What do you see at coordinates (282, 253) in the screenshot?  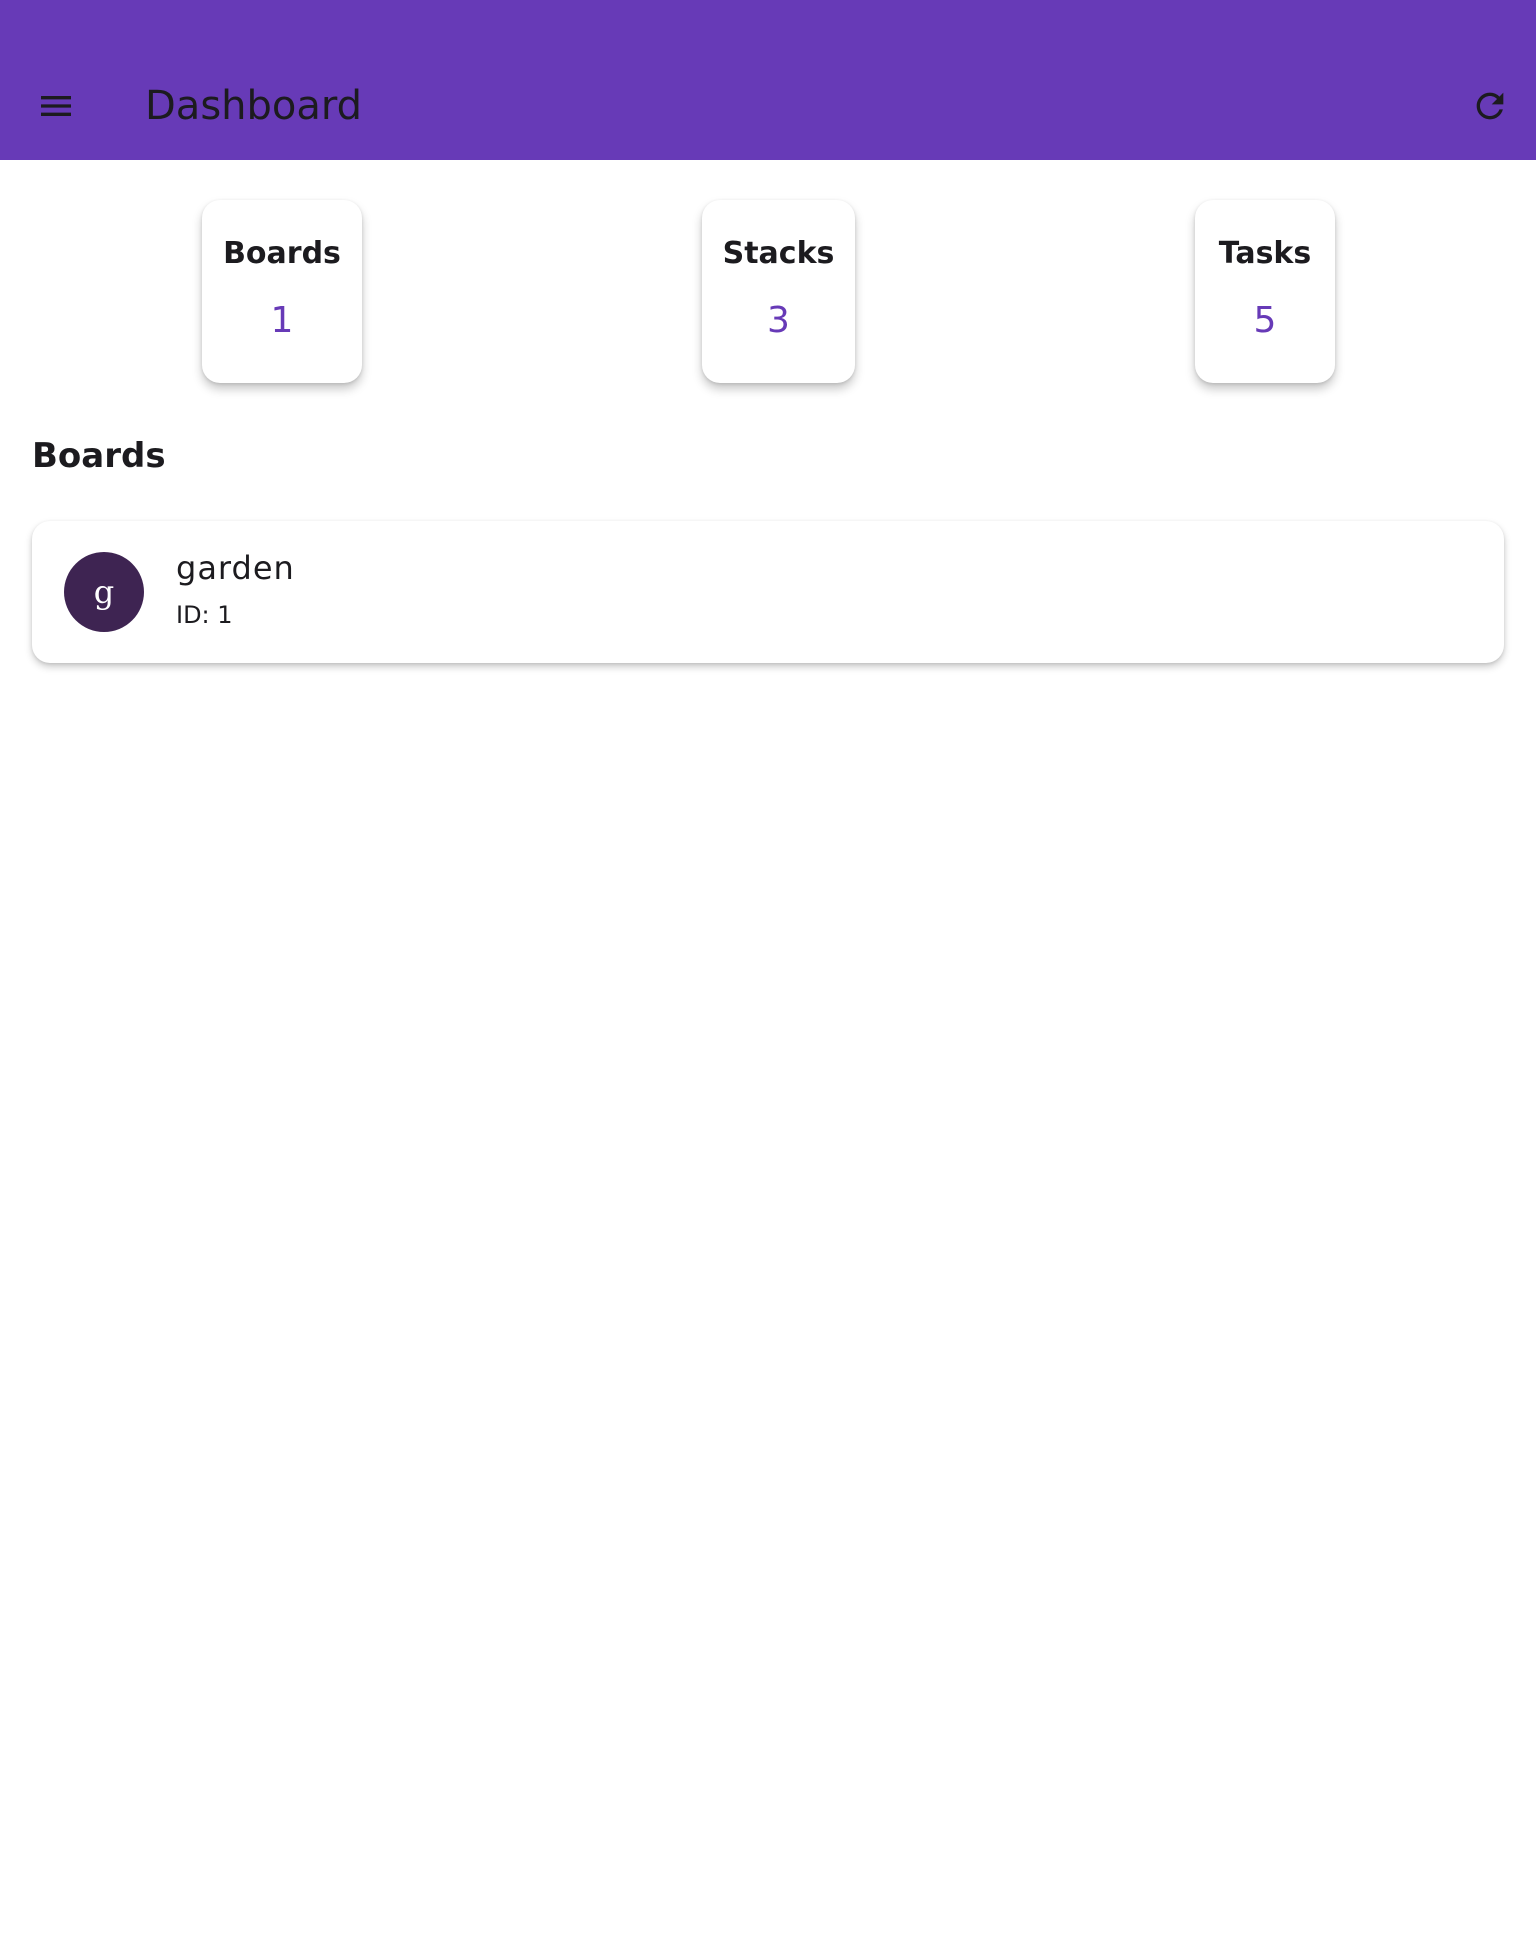 I see `stat-label: Boards` at bounding box center [282, 253].